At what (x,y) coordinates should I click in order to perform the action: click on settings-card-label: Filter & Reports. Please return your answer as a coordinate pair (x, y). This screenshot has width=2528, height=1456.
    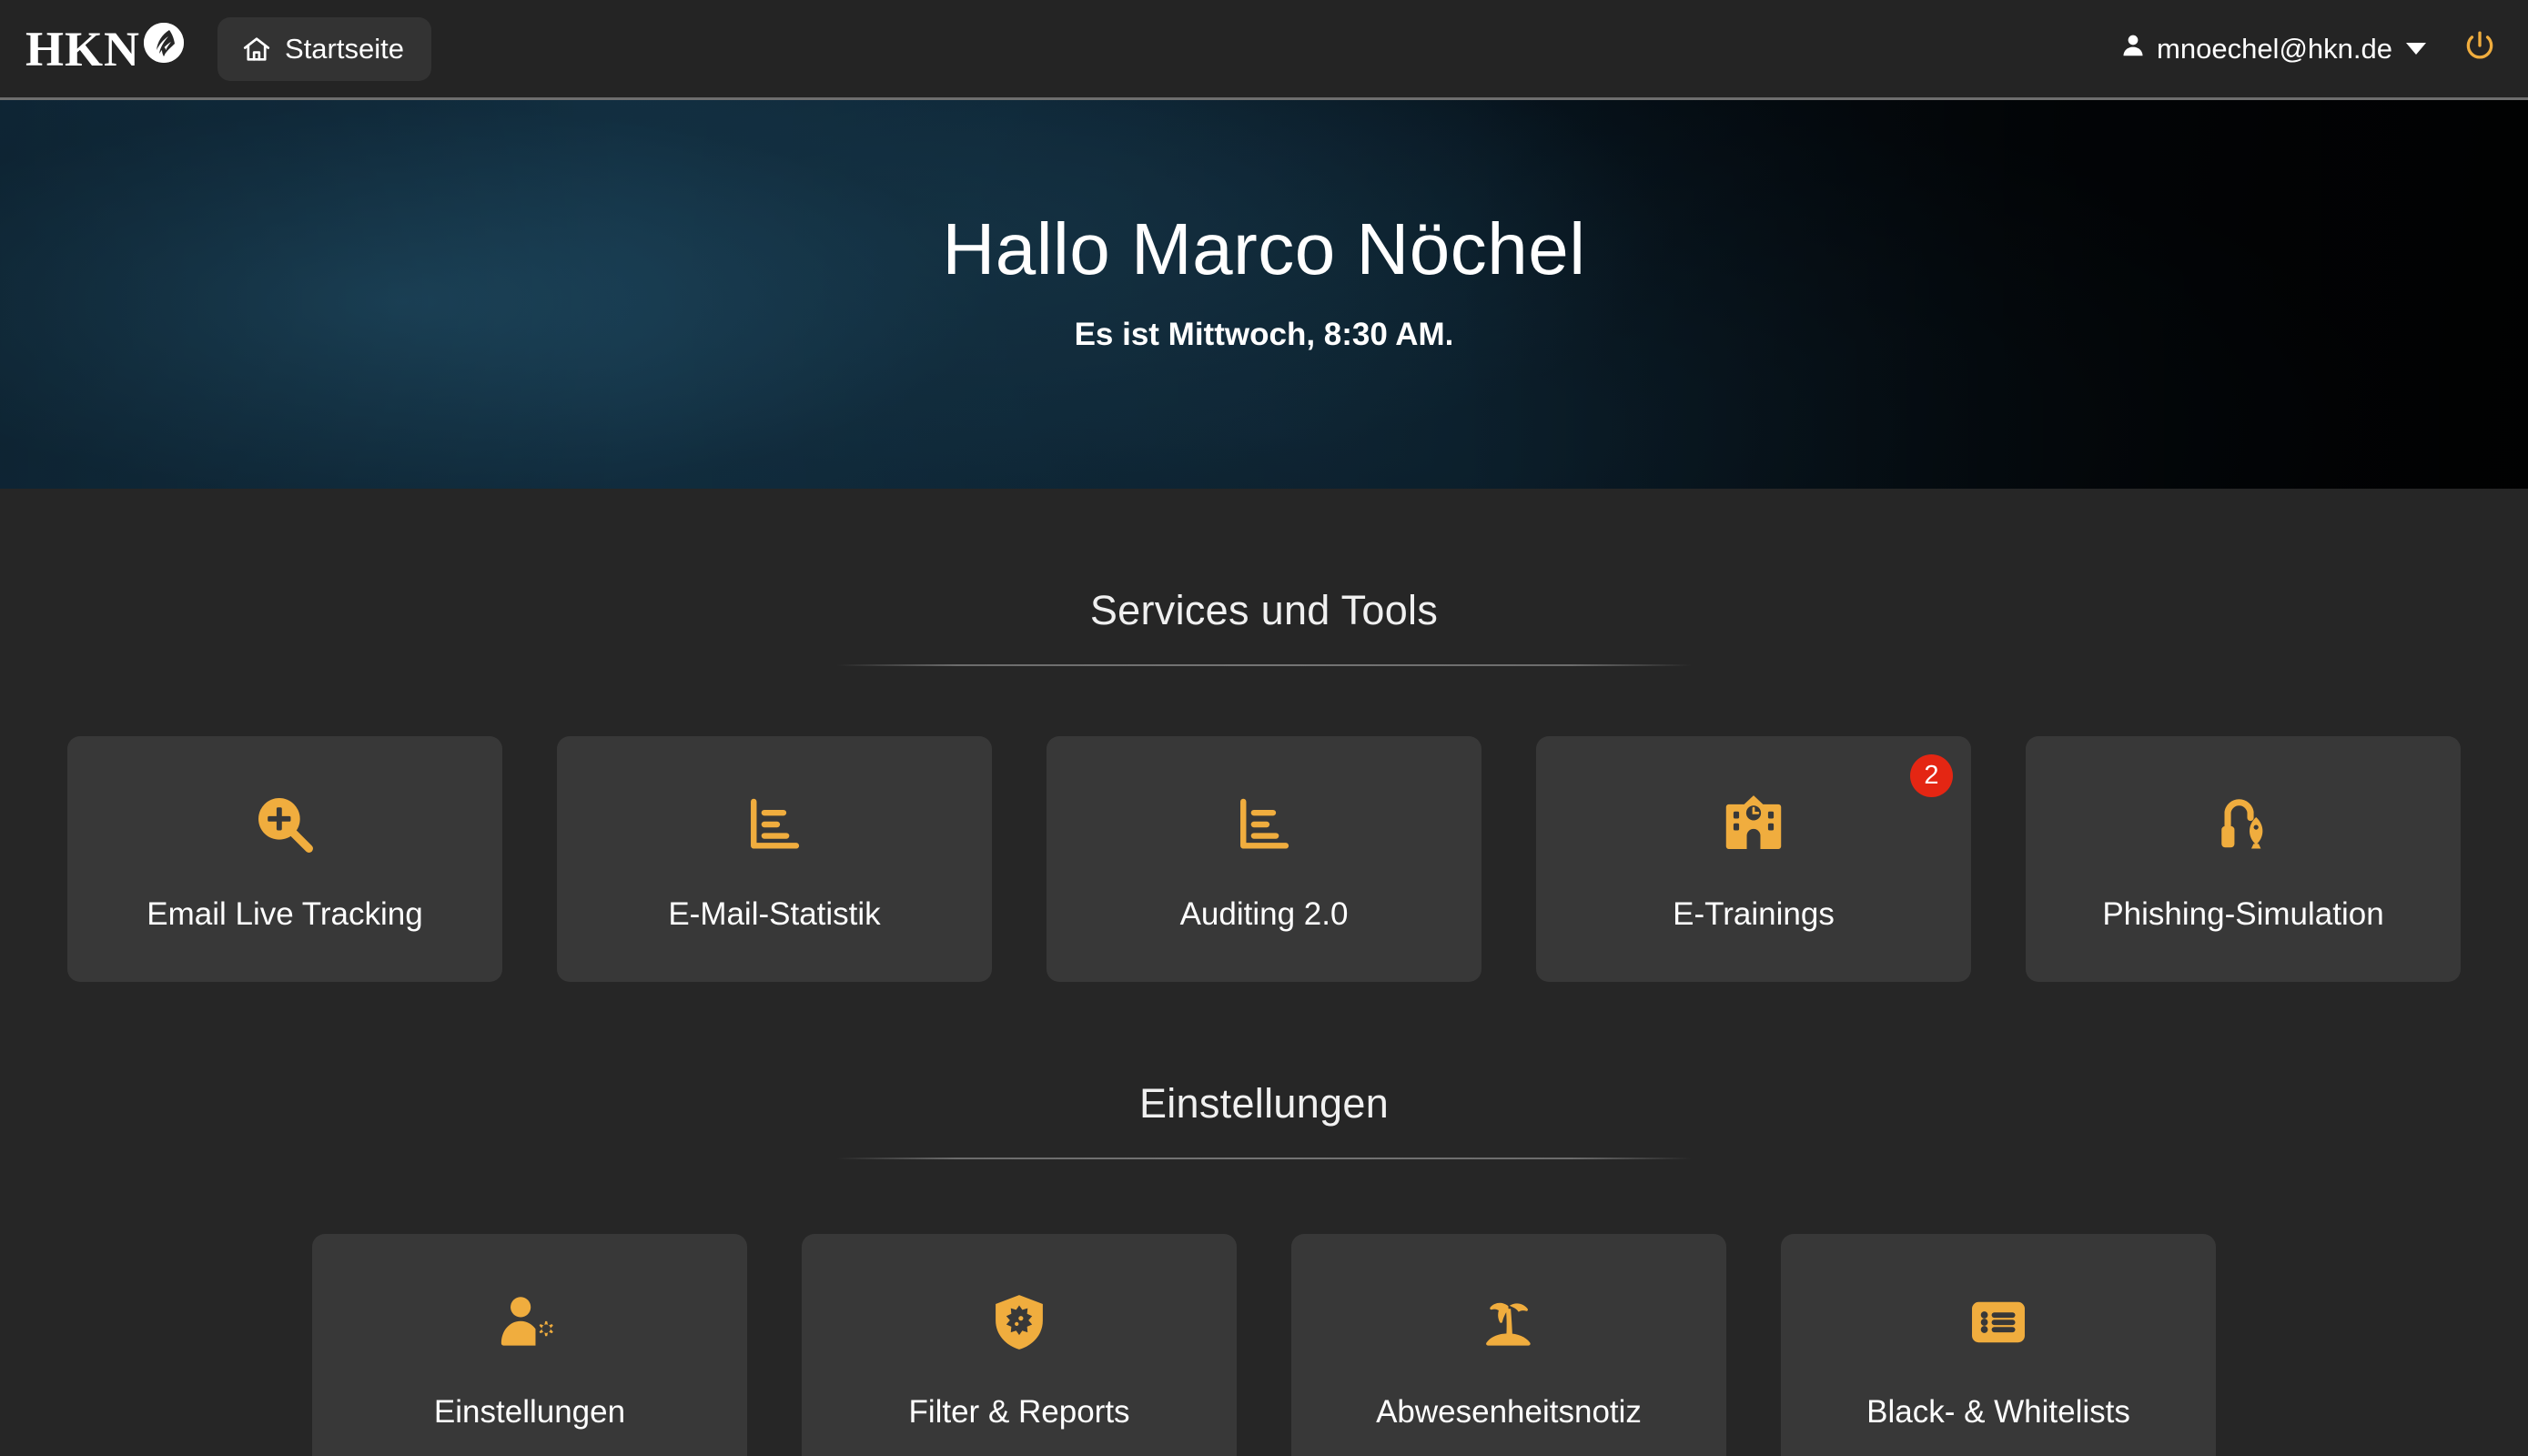
    Looking at the image, I should click on (1019, 1412).